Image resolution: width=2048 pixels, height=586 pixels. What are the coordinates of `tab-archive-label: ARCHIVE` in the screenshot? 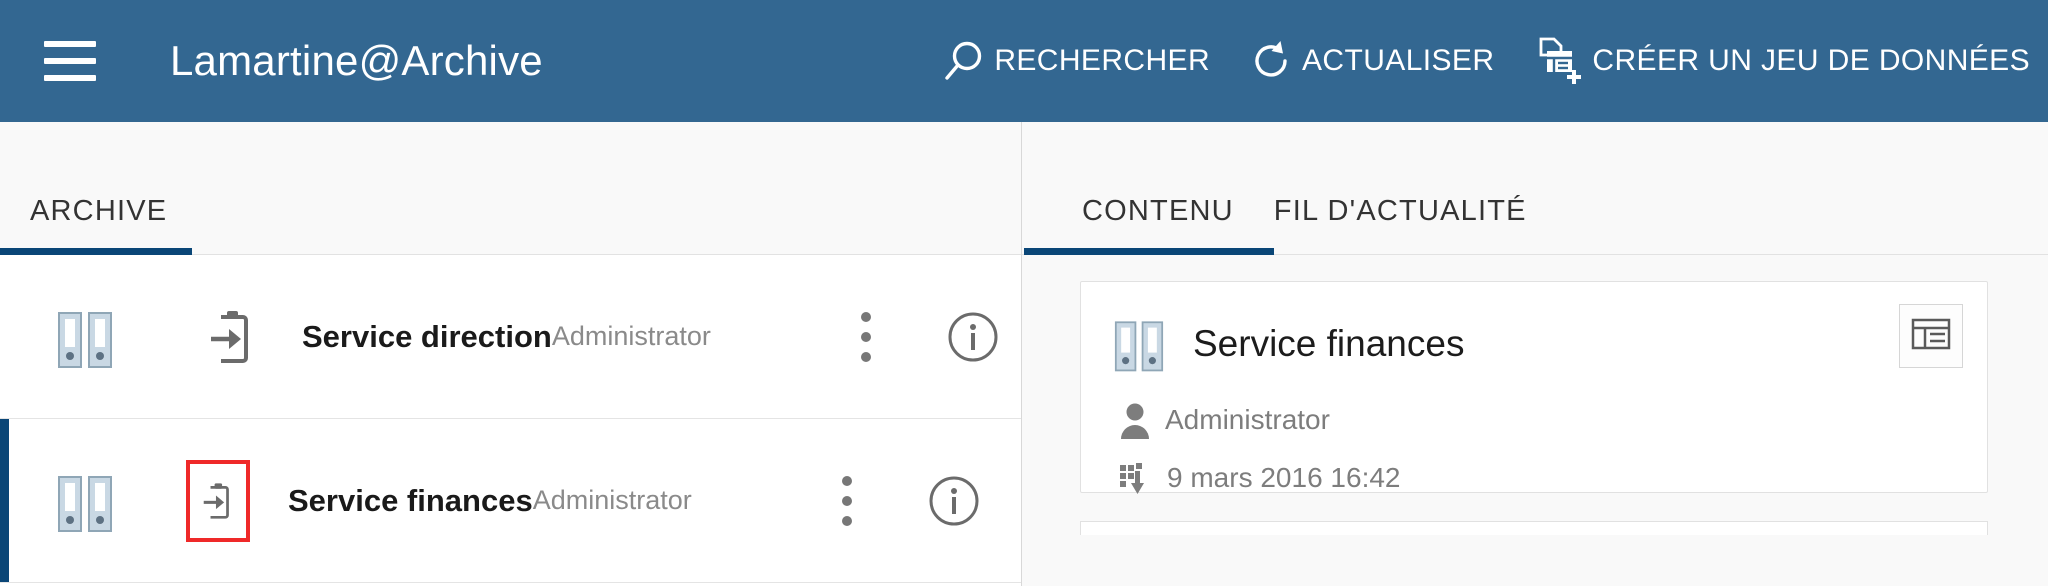 It's located at (99, 211).